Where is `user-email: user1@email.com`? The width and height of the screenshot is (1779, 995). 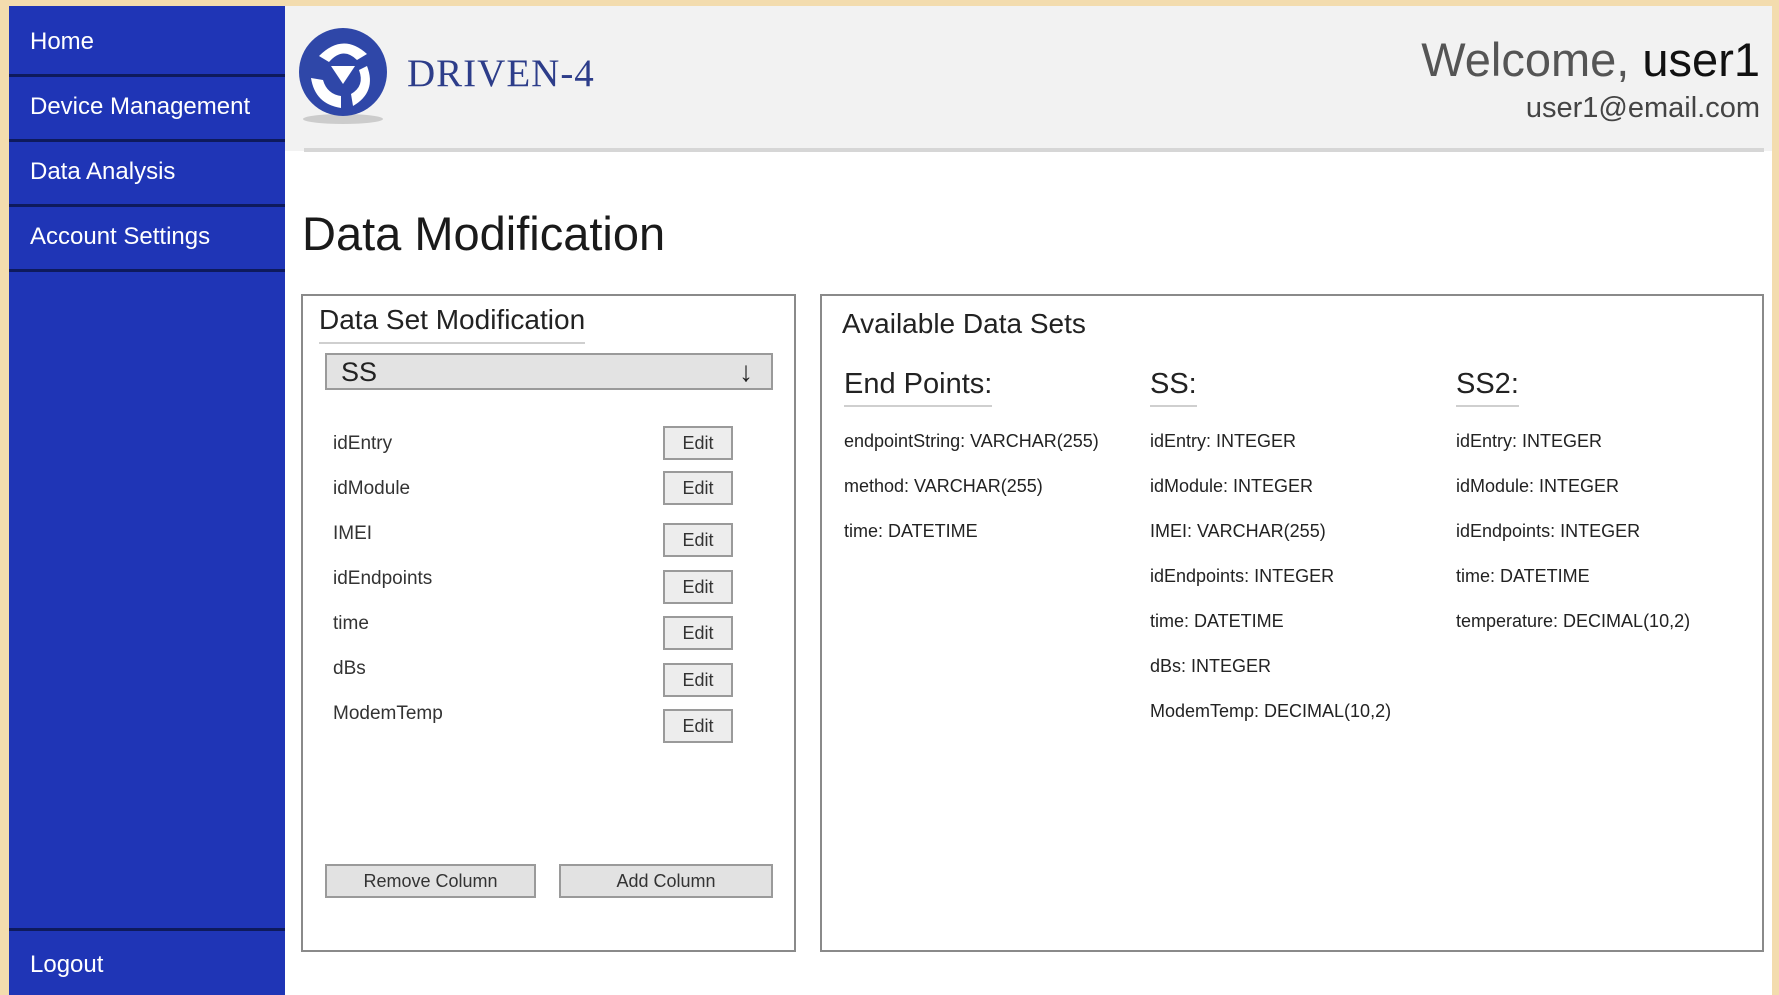
user-email: user1@email.com is located at coordinates (1642, 108).